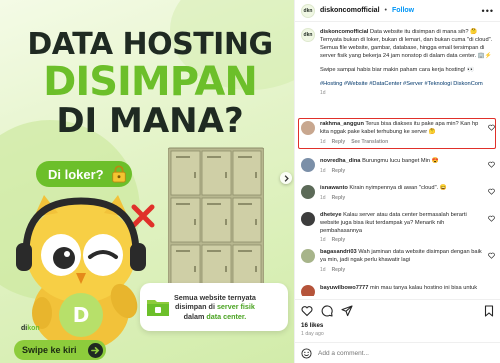 This screenshot has width=500, height=363. I want to click on add-comment-bar, so click(397, 352).